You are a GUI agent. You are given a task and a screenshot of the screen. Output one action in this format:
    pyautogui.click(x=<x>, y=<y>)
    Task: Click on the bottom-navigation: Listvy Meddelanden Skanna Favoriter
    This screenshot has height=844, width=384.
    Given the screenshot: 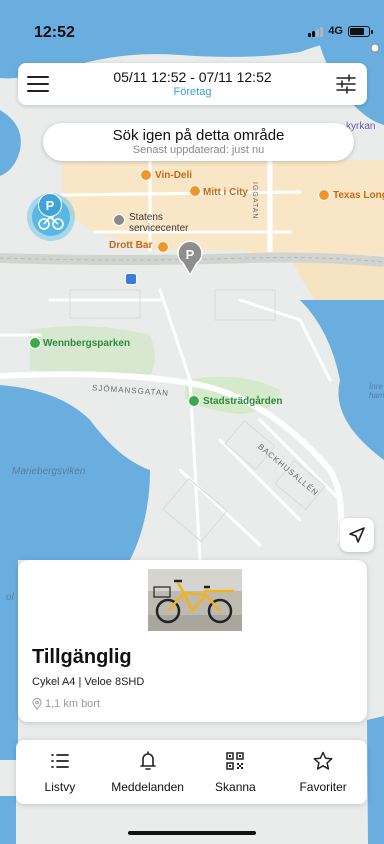 What is the action you would take?
    pyautogui.click(x=191, y=772)
    